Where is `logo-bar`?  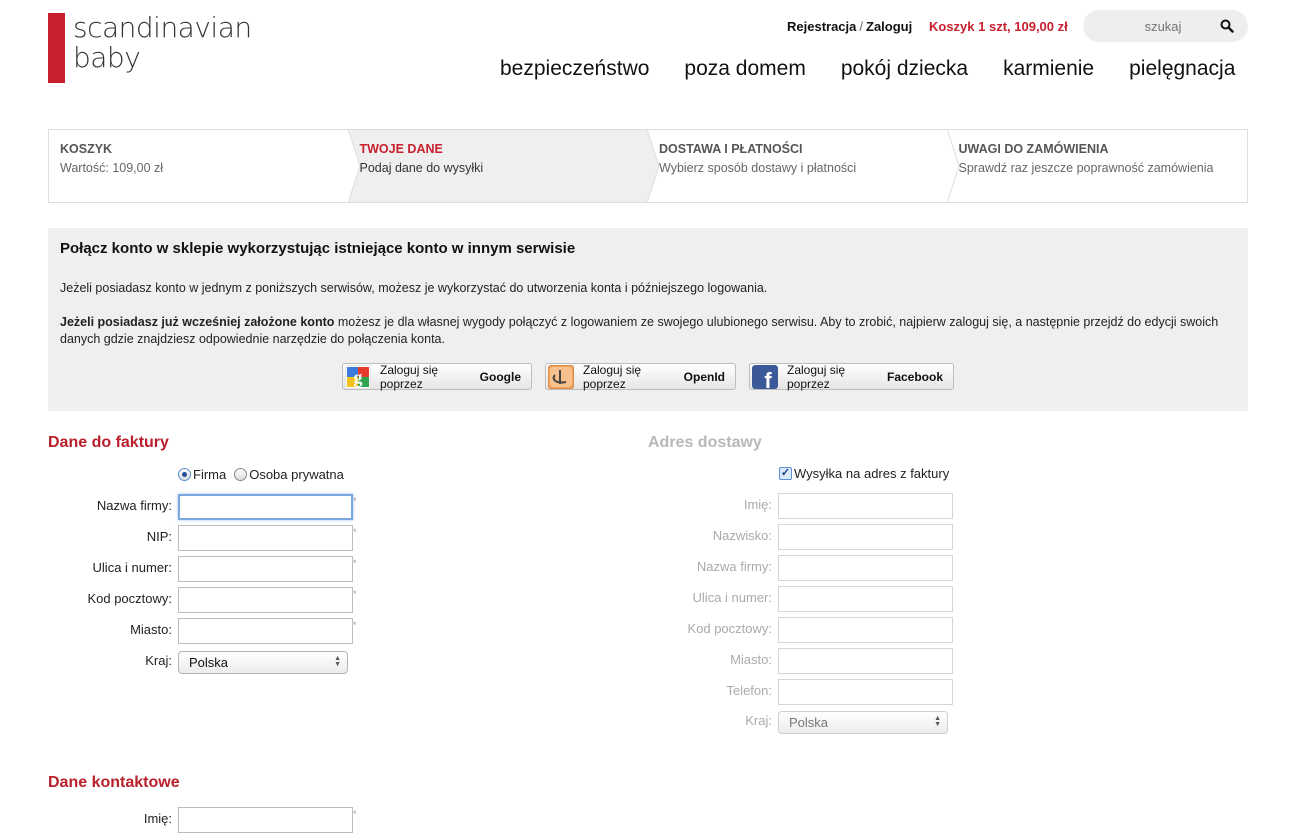 logo-bar is located at coordinates (56, 48).